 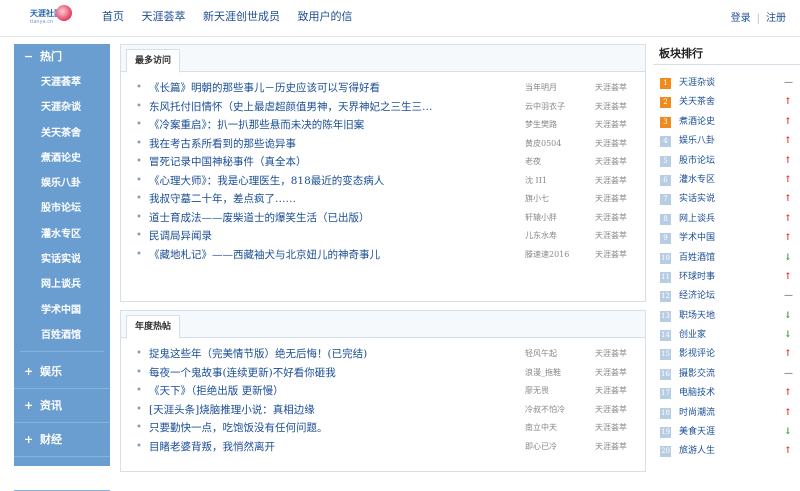 I want to click on sidebar-hot-header: − 热门, so click(x=62, y=57).